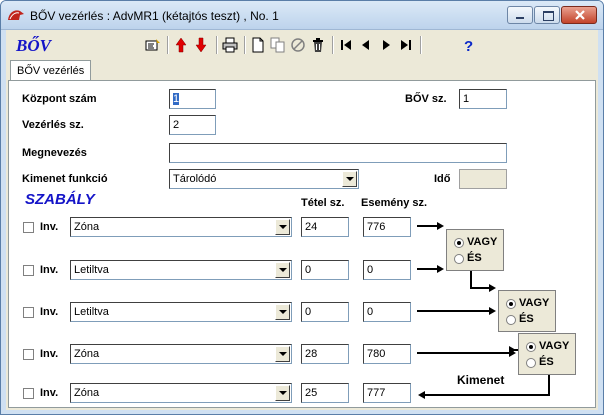 This screenshot has height=415, width=604. What do you see at coordinates (520, 15) in the screenshot?
I see `minimize-button` at bounding box center [520, 15].